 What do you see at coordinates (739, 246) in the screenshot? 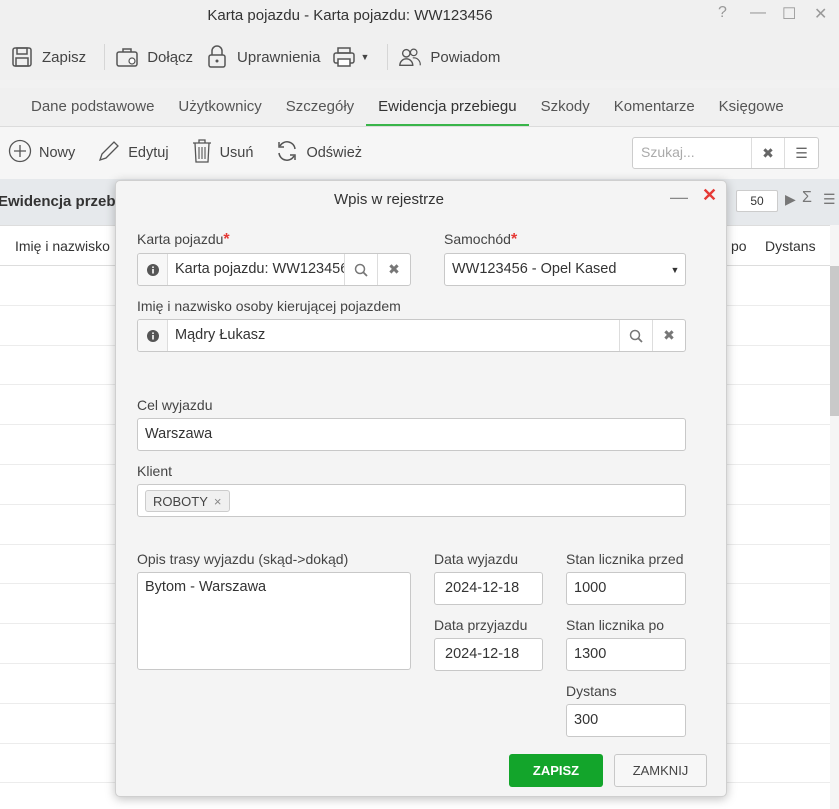
I see `column-odometer-after: po` at bounding box center [739, 246].